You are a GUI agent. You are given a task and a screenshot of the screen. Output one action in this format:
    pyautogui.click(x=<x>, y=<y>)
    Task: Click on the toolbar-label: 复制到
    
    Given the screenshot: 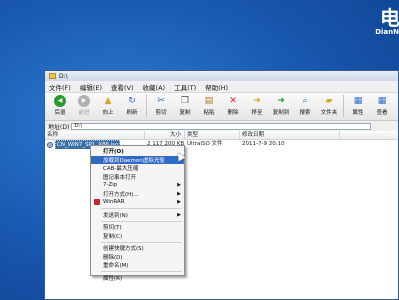 What is the action you would take?
    pyautogui.click(x=281, y=113)
    